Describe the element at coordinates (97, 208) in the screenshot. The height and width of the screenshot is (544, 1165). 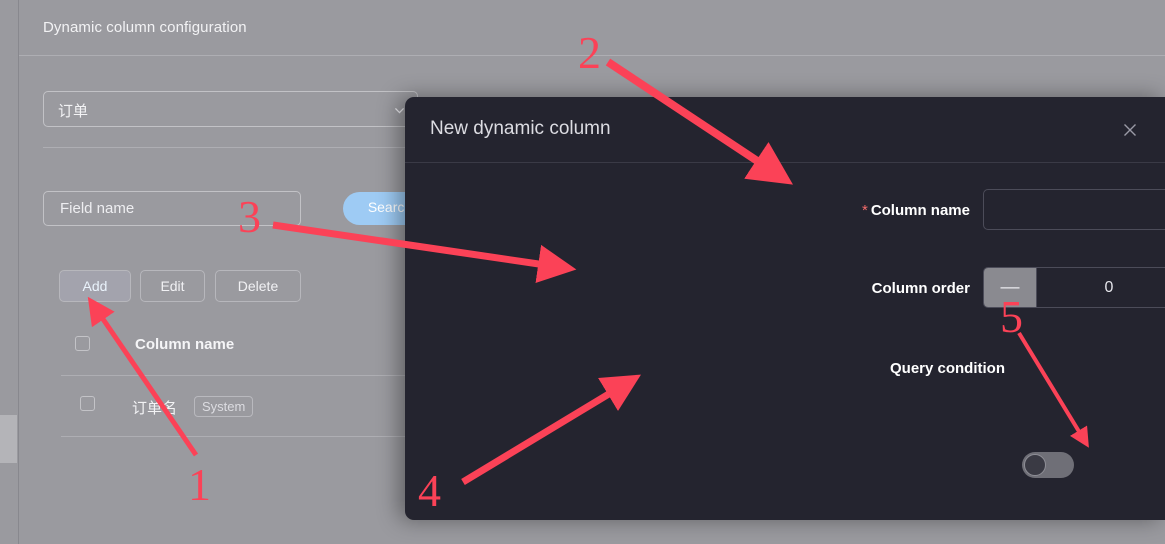
I see `field-name-placeholder: Field name` at that location.